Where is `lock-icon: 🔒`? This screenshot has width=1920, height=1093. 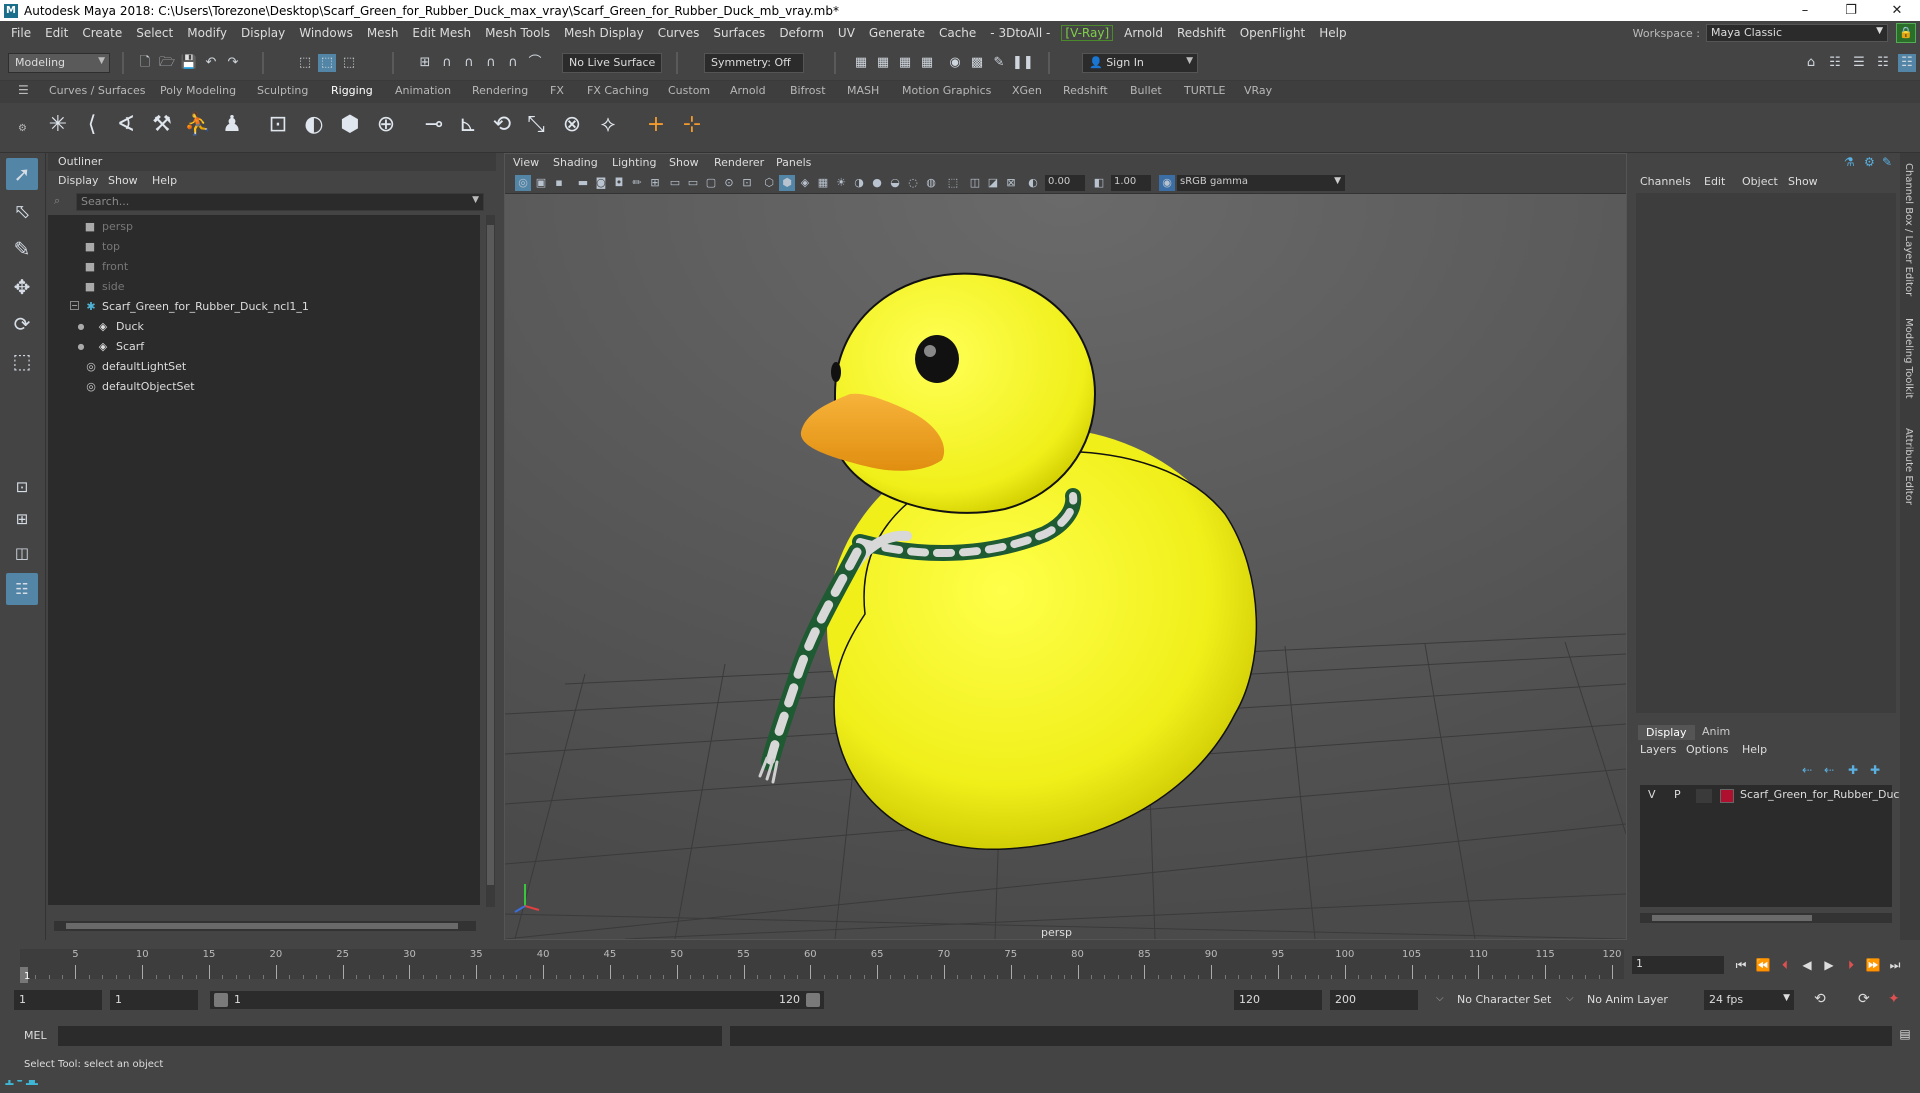 lock-icon: 🔒 is located at coordinates (1906, 33).